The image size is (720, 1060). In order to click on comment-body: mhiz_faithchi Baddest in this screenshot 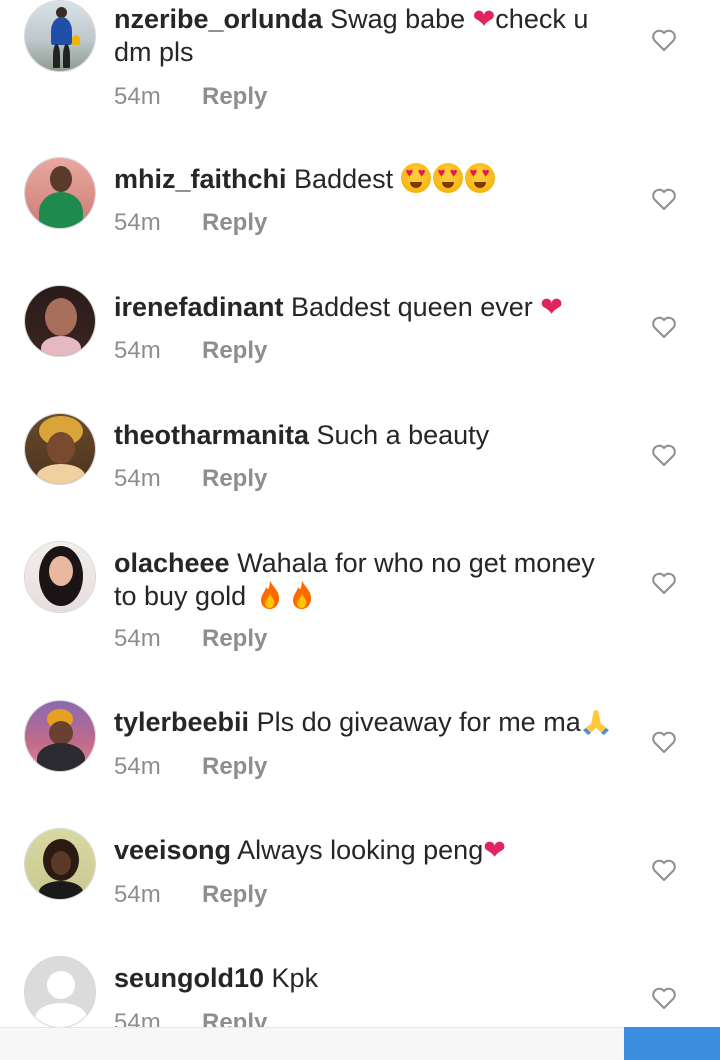, I will do `click(369, 179)`.